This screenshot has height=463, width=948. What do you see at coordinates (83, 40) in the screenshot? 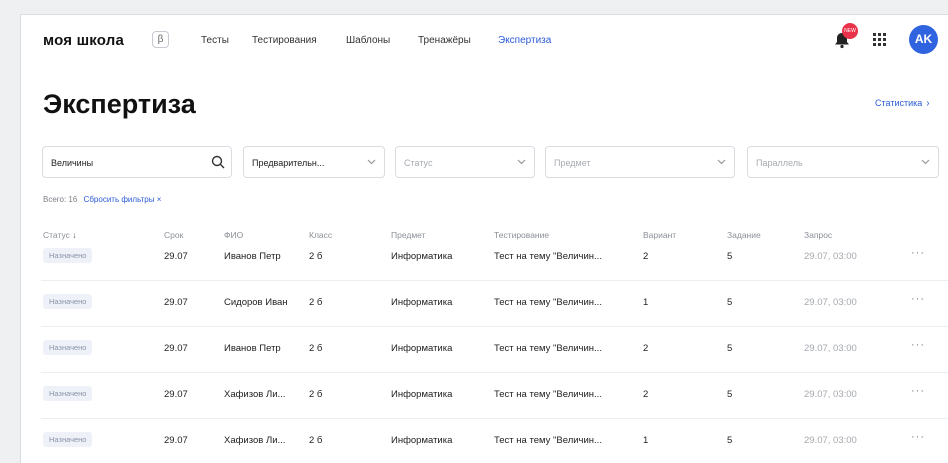
I see `logo: моя школа` at bounding box center [83, 40].